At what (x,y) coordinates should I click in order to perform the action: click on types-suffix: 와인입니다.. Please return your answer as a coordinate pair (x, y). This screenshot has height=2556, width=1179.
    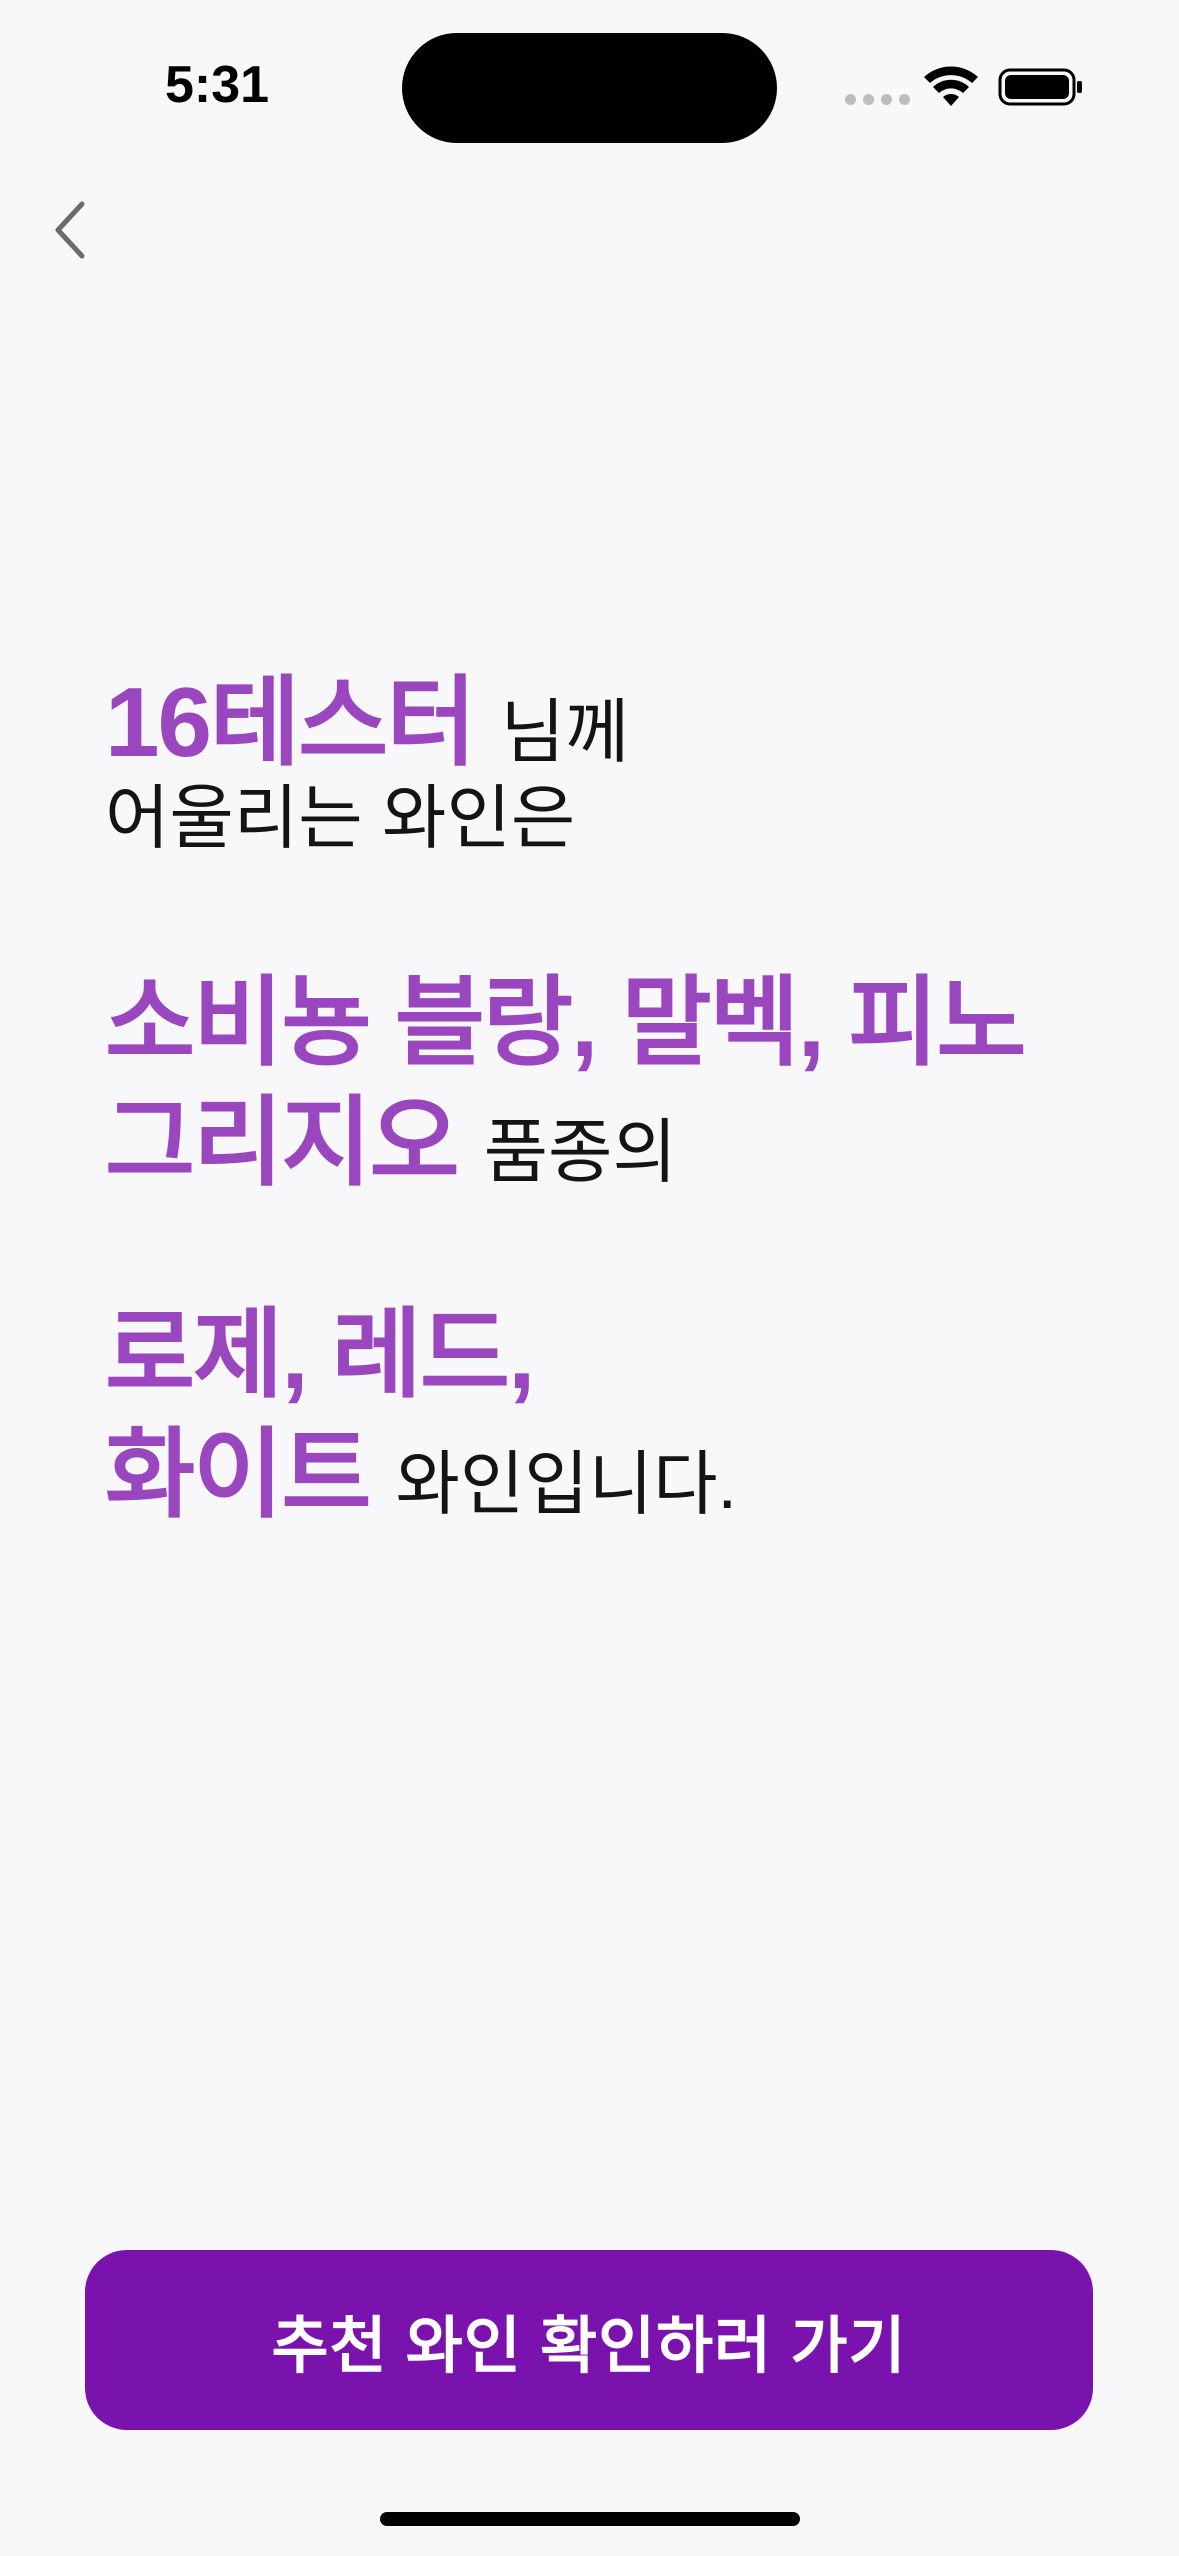
    Looking at the image, I should click on (566, 1484).